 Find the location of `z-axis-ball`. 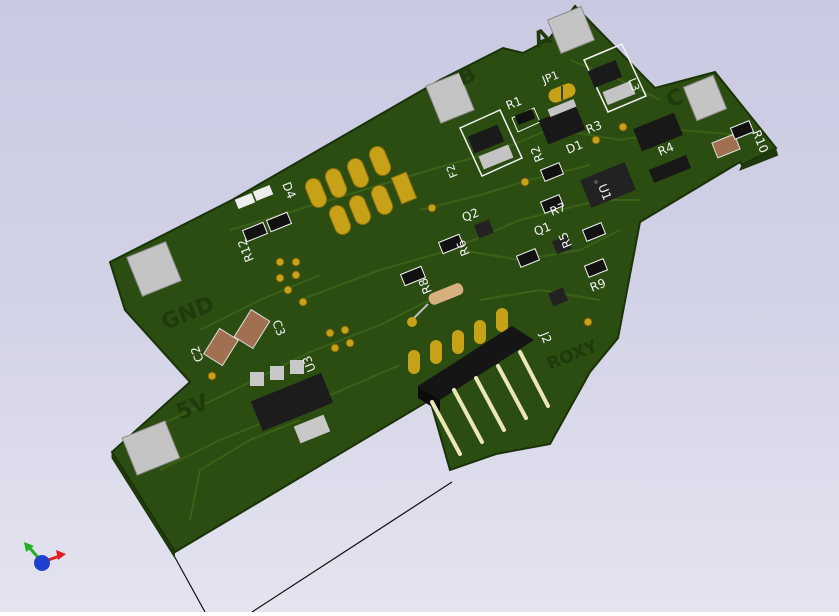

z-axis-ball is located at coordinates (42, 563).